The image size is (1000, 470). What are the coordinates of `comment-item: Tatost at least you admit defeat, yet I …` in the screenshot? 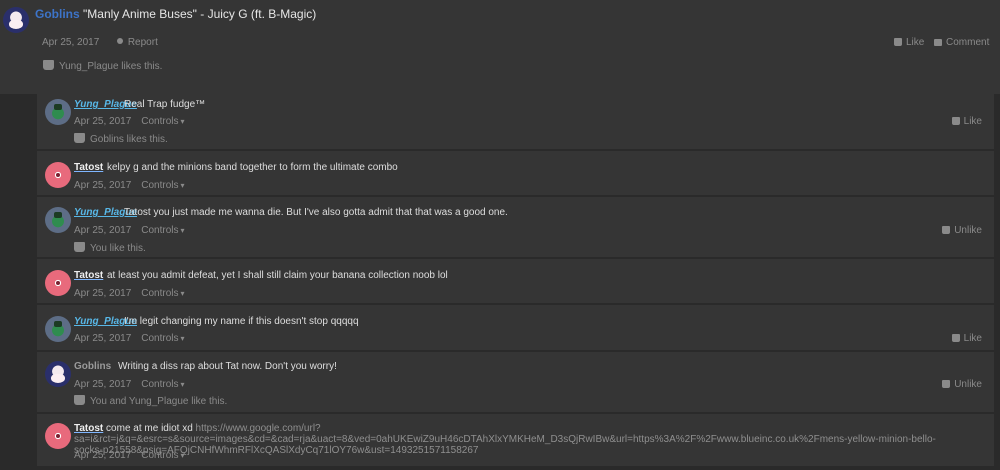 It's located at (515, 281).